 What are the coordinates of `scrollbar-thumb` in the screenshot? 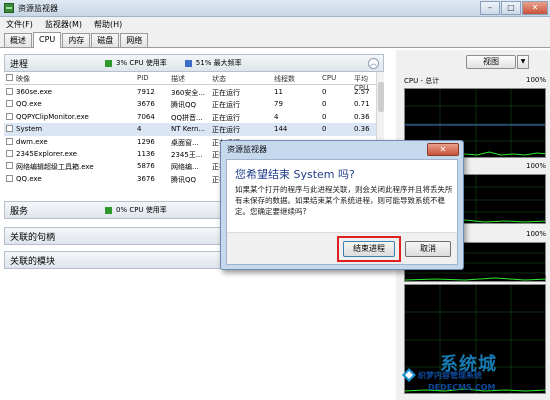 It's located at (381, 97).